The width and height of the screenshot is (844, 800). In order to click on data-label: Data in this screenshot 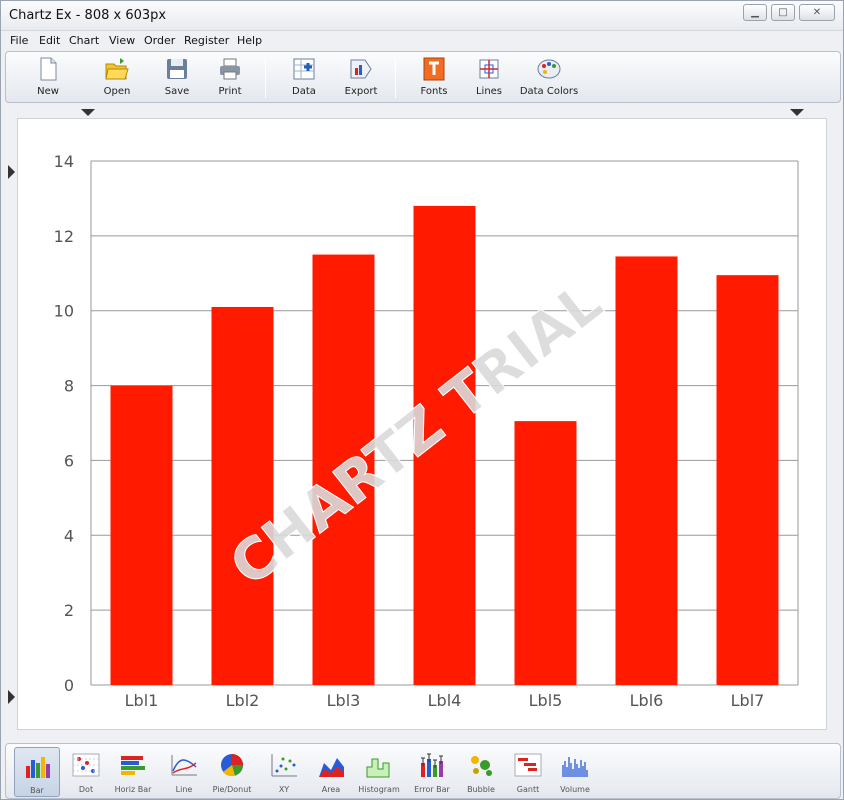, I will do `click(304, 91)`.